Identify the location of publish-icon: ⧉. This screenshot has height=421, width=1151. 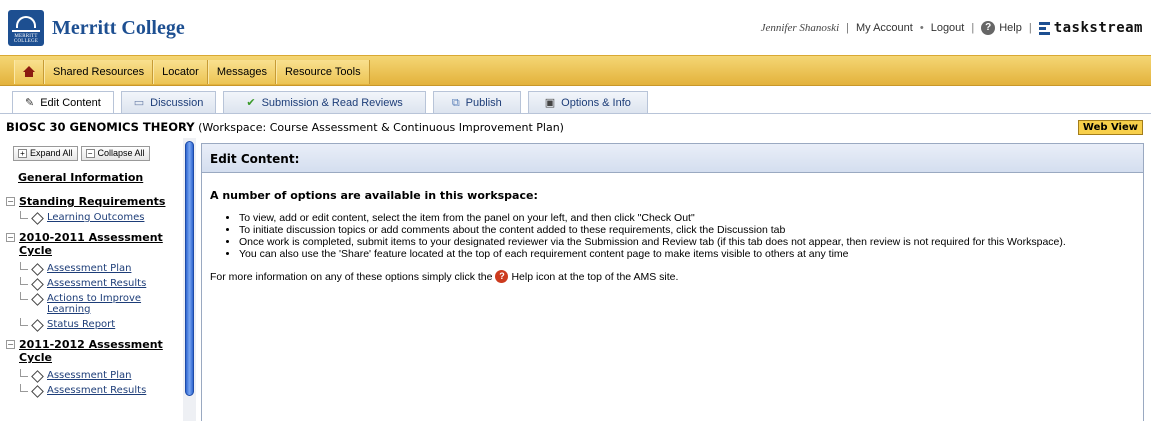
(455, 102).